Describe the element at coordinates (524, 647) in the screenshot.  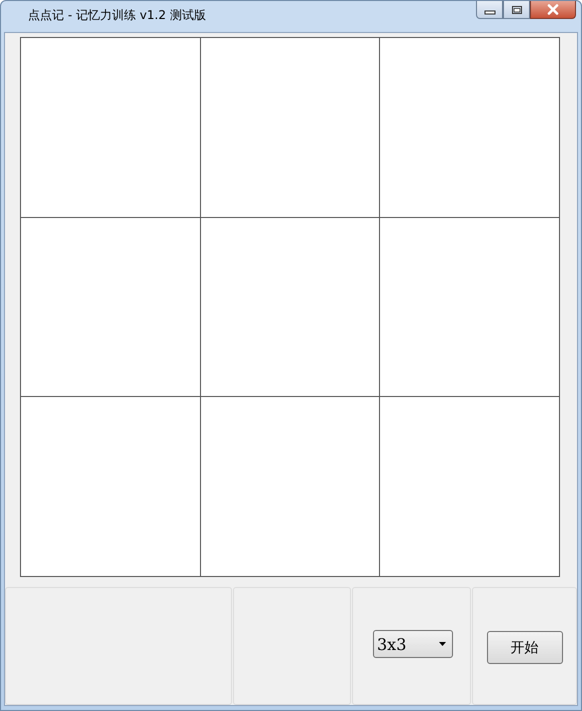
I see `start-button: 开始` at that location.